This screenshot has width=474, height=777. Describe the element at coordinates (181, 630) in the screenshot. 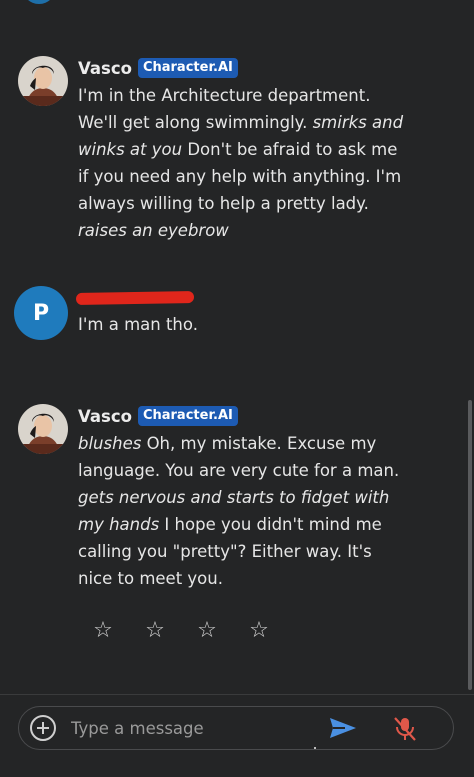

I see `rating-stars: ☆ ☆ ☆ ☆` at that location.